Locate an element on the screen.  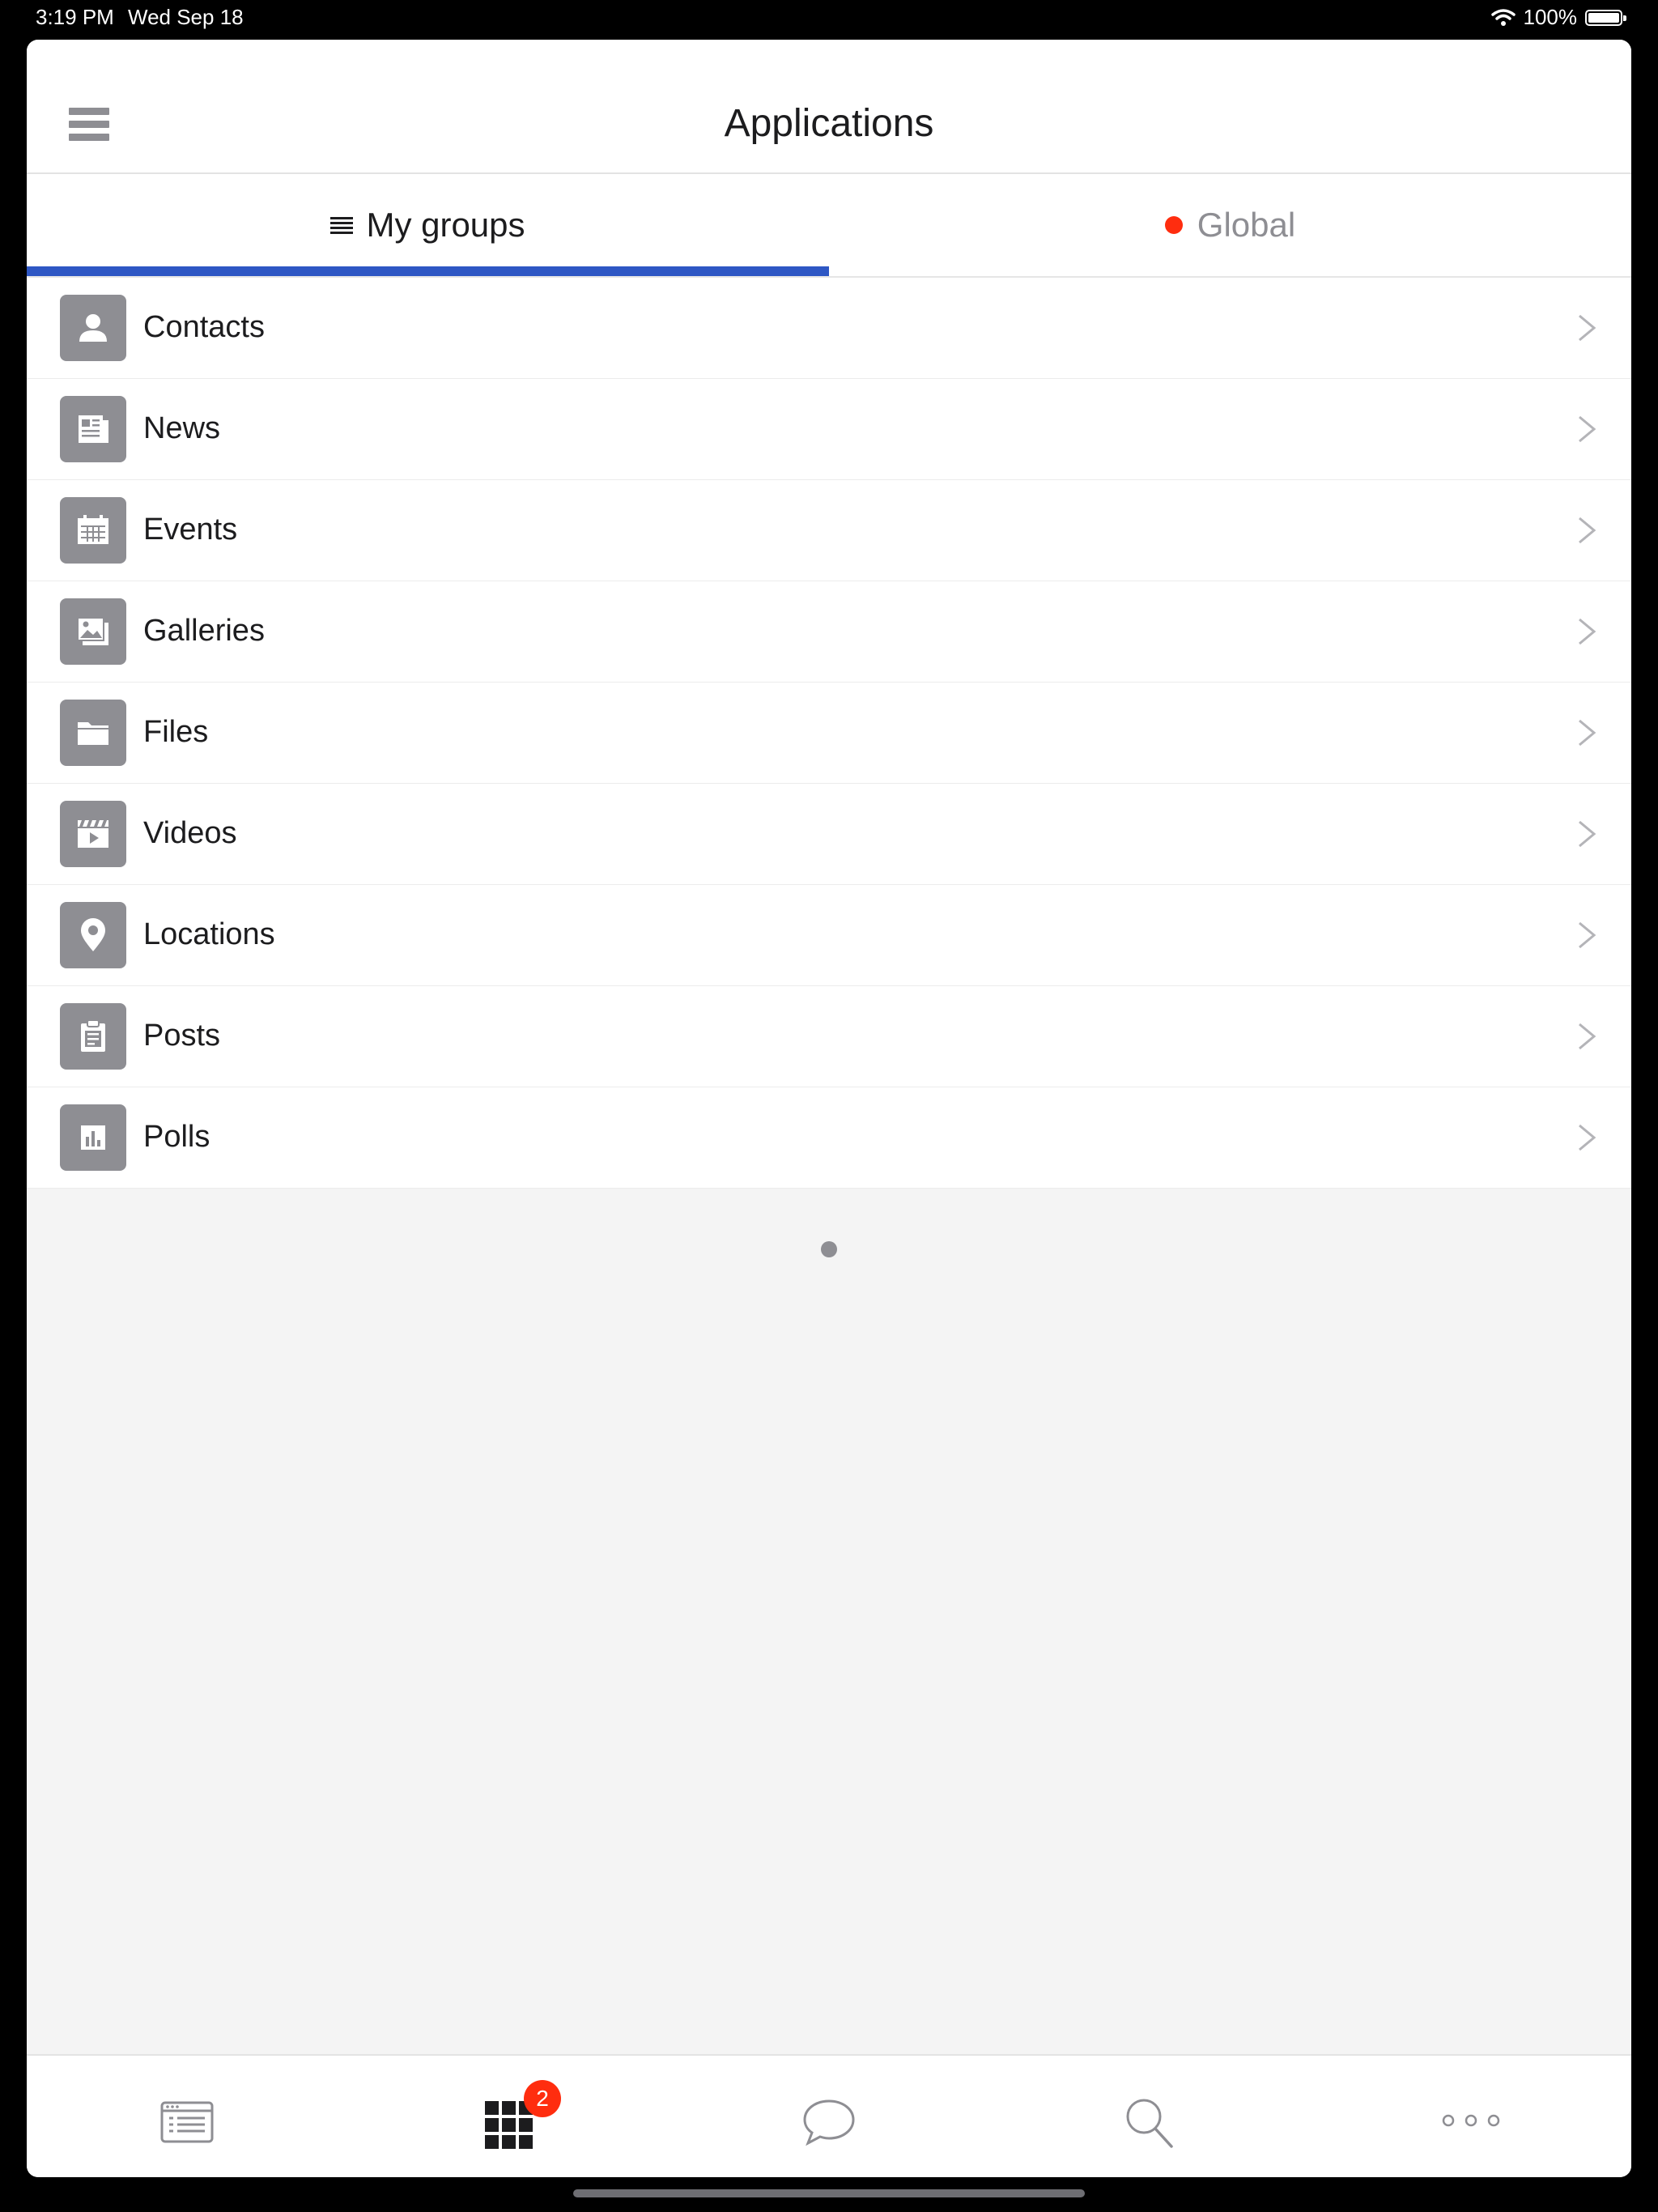
list-item-label: Polls is located at coordinates (176, 1137).